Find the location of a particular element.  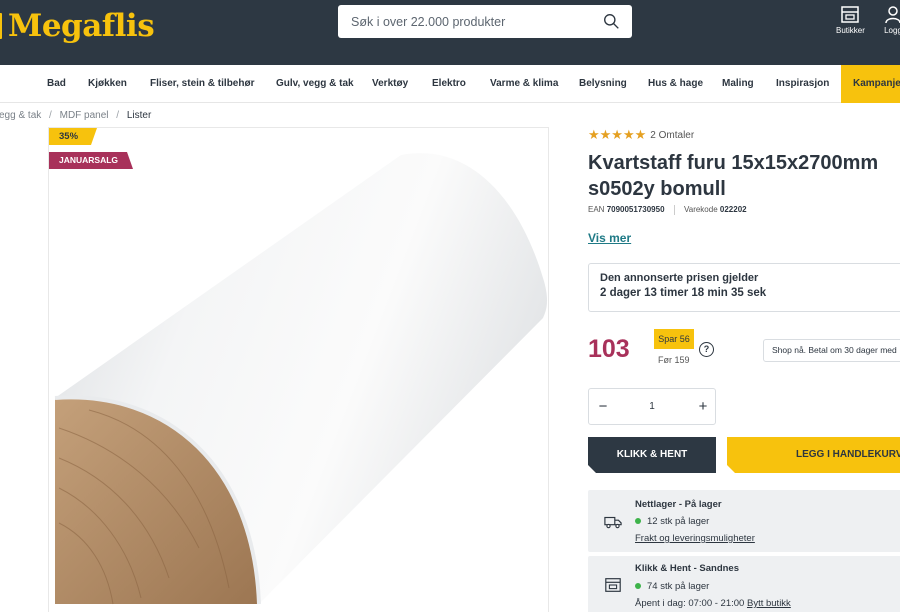

campaign-badge: JANUARSALG is located at coordinates (91, 160).